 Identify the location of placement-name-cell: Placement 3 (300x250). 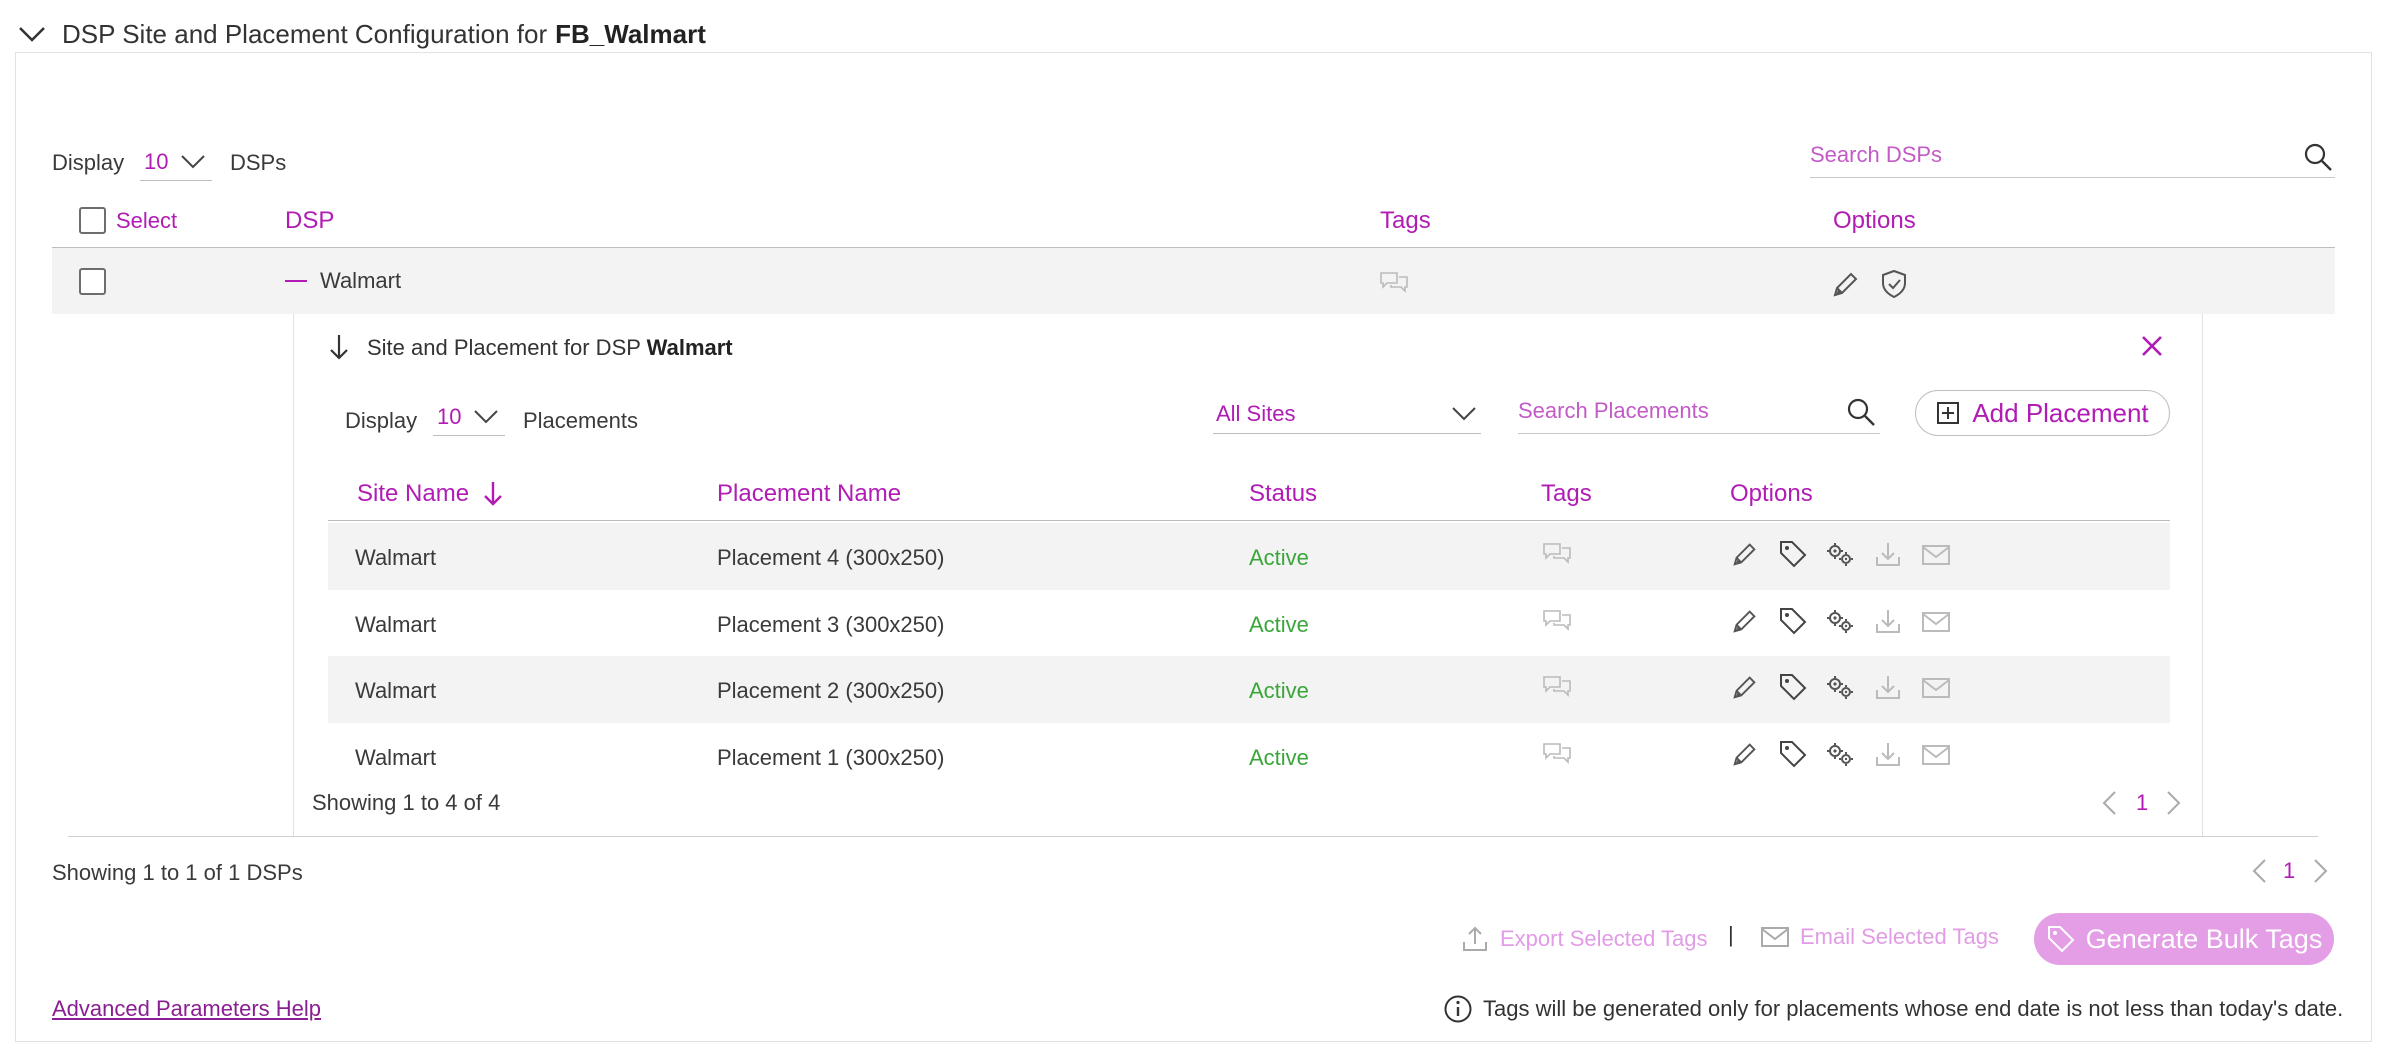
(831, 624).